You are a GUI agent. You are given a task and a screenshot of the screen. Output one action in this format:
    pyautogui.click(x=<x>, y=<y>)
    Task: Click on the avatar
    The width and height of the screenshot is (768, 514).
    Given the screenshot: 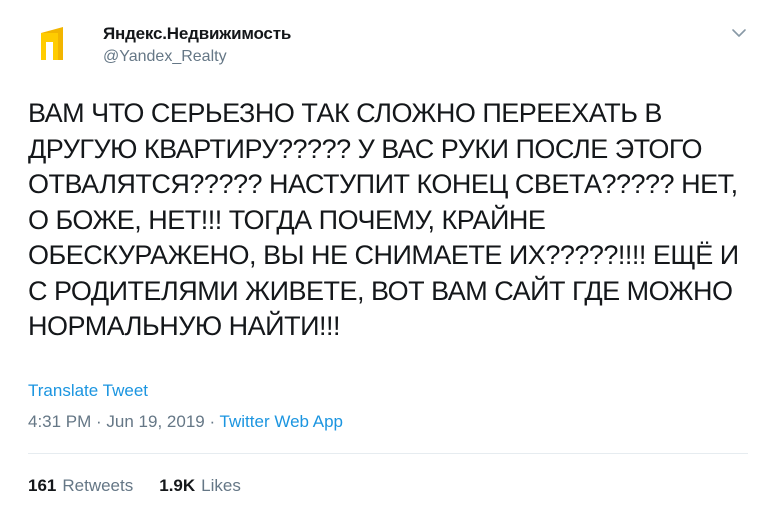 What is the action you would take?
    pyautogui.click(x=52, y=42)
    